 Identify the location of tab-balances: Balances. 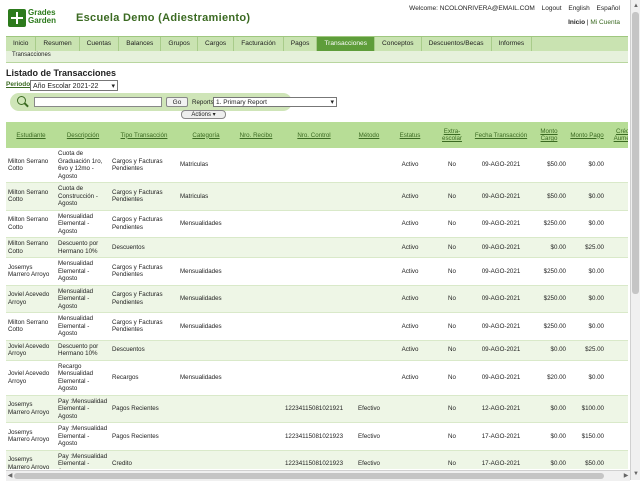
(140, 44).